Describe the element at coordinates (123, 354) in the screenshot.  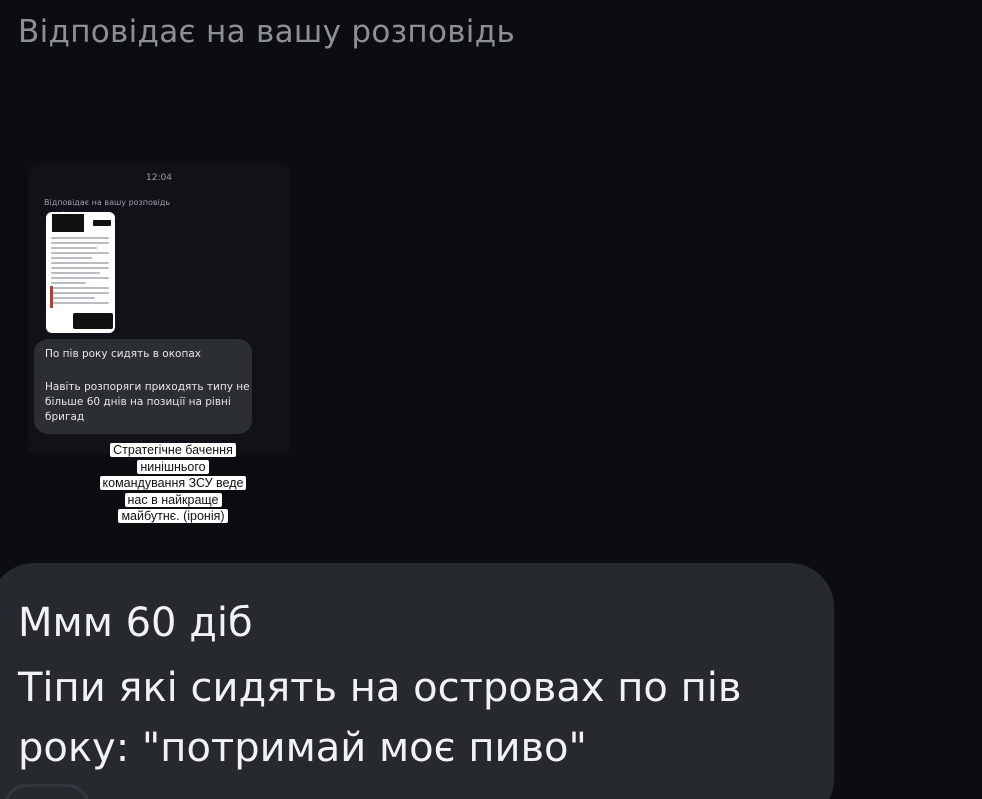
I see `story-message-line: По пів року сидять в окопах` at that location.